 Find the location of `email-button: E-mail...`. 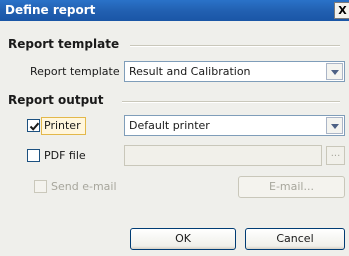

email-button: E-mail... is located at coordinates (291, 187).